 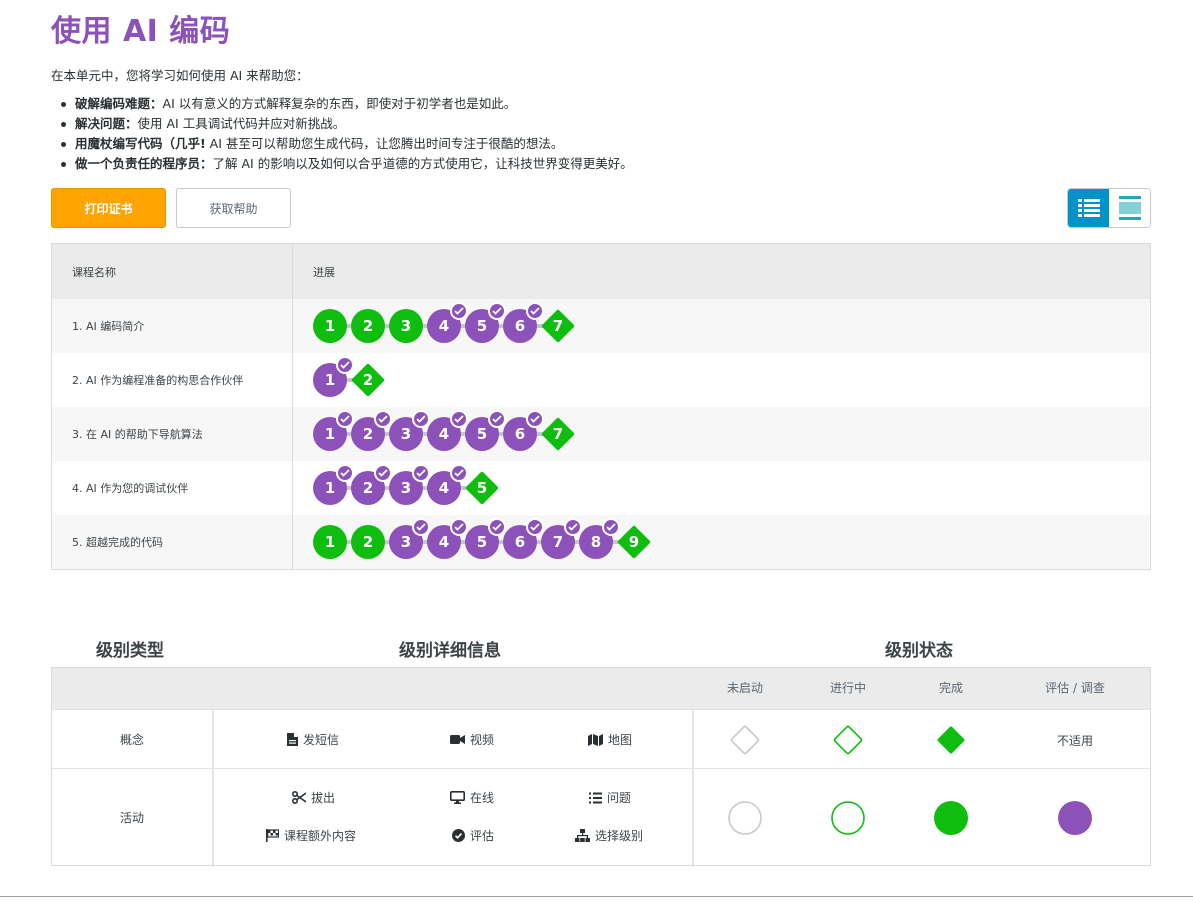 I want to click on level-bubble: 8, so click(x=599, y=538).